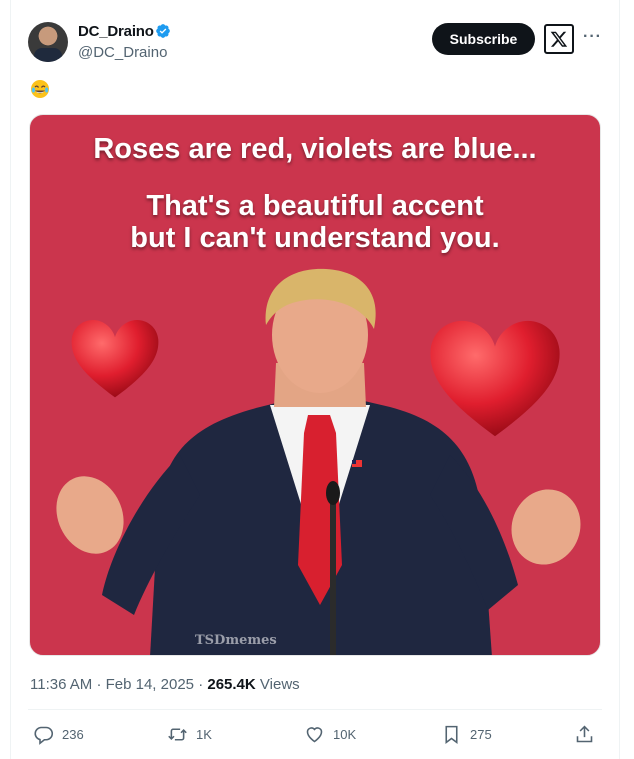 This screenshot has height=759, width=634. I want to click on reply-button: 236, so click(58, 734).